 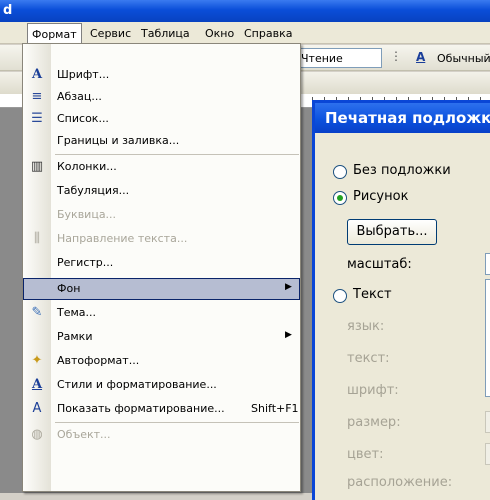 I want to click on reveal-format-icon: A, so click(x=37, y=408).